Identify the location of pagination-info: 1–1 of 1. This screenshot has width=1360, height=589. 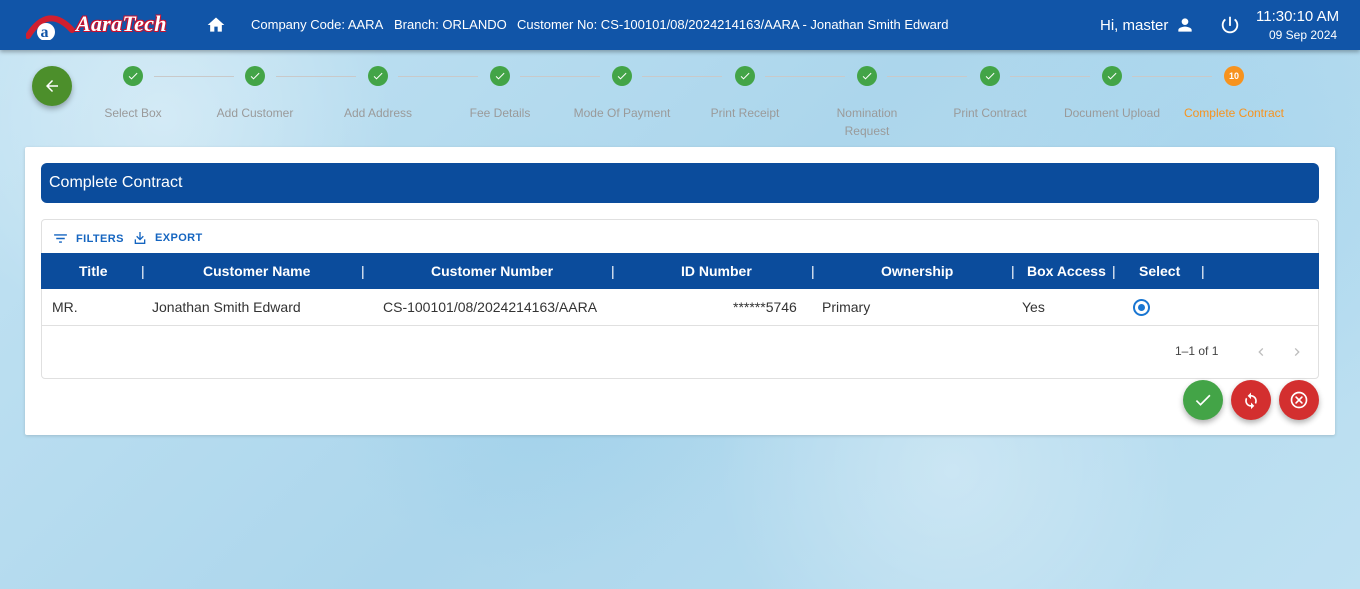
(1197, 351).